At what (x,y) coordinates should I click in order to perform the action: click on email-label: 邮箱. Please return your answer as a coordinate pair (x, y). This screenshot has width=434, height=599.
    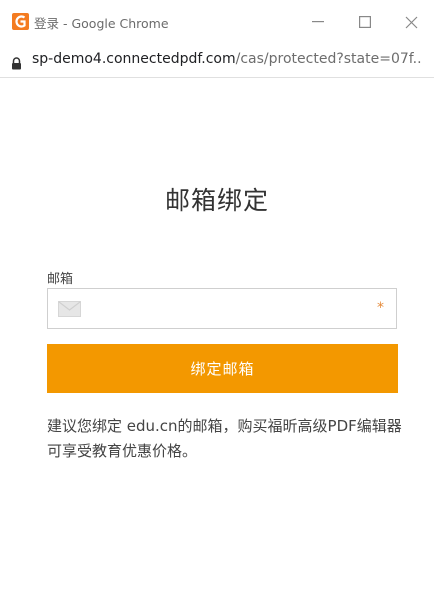
    Looking at the image, I should click on (60, 279).